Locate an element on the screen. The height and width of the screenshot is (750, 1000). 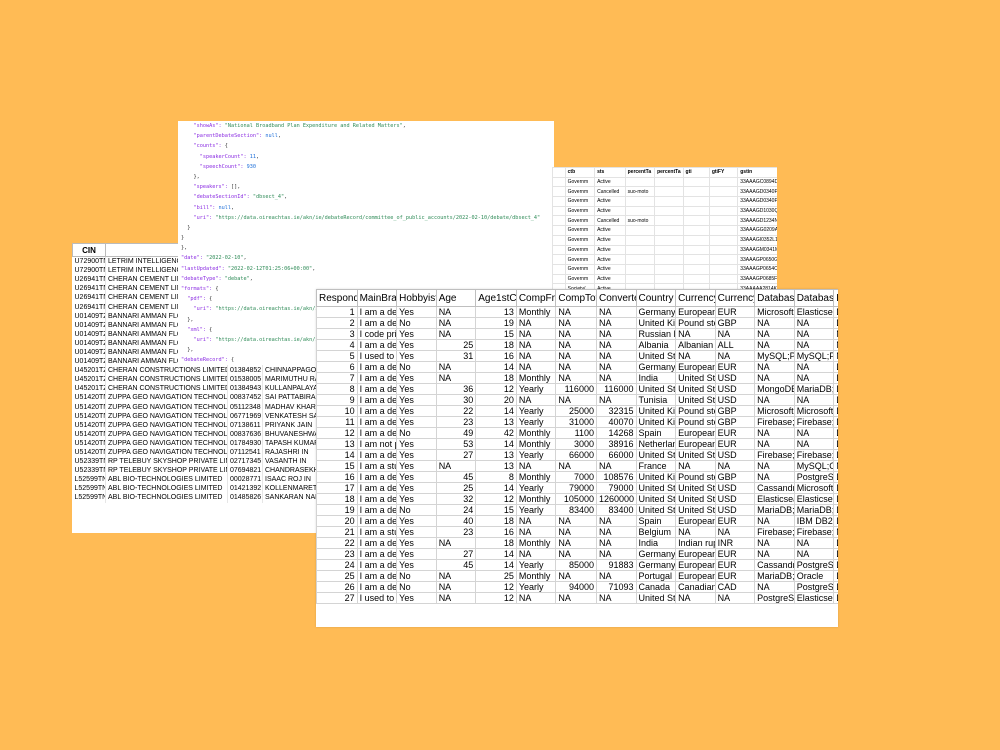
table-cell: Russian Fe is located at coordinates (656, 334).